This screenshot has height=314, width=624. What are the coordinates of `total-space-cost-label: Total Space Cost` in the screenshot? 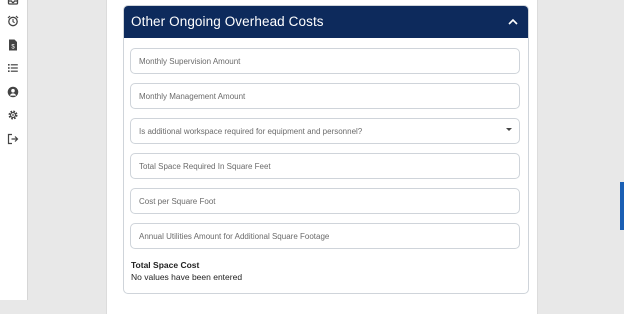 It's located at (165, 265).